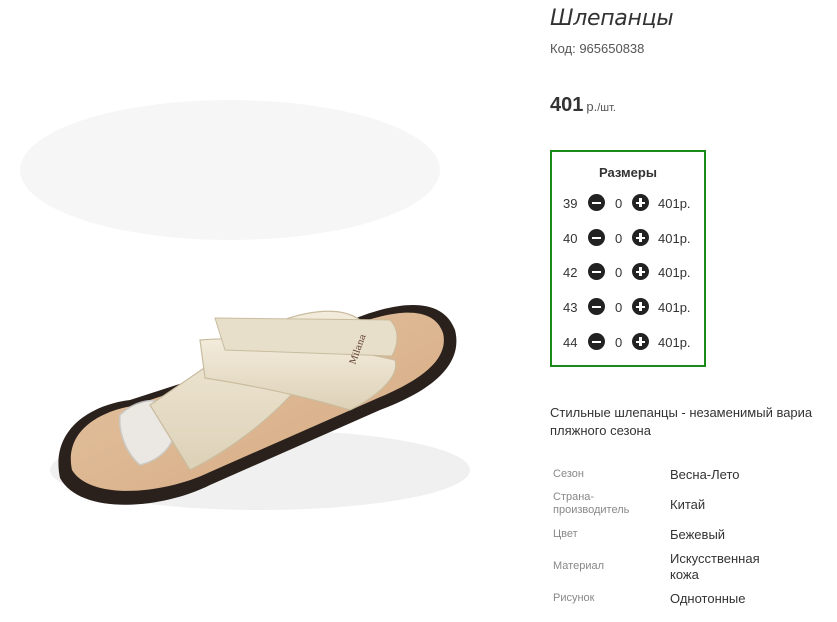 This screenshot has width=837, height=622. I want to click on size-row: 39 0 401р., so click(628, 204).